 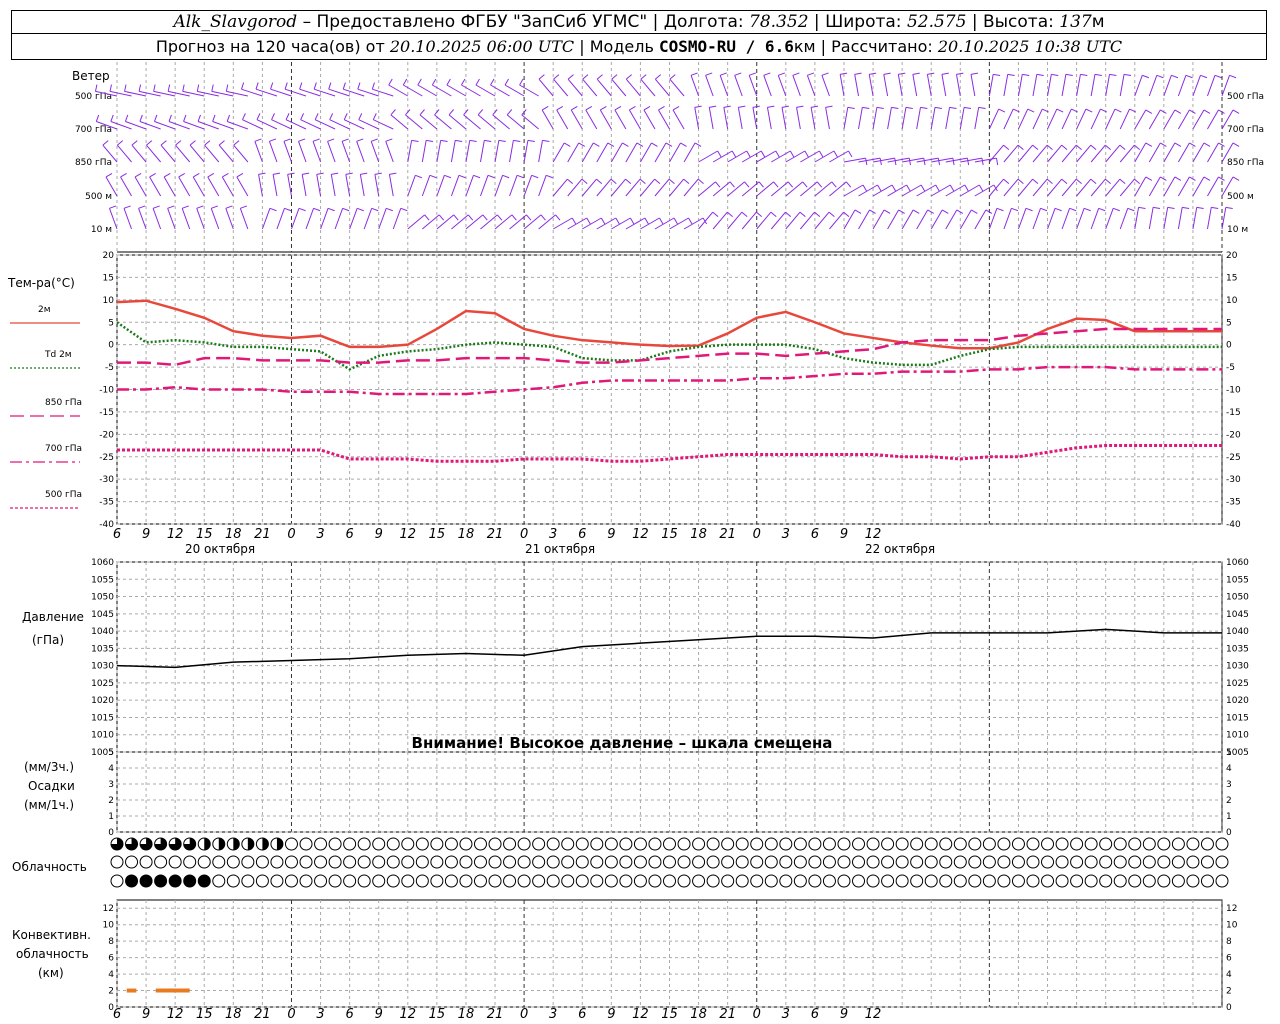 I want to click on x-tick-label: 0, so click(x=291, y=1014).